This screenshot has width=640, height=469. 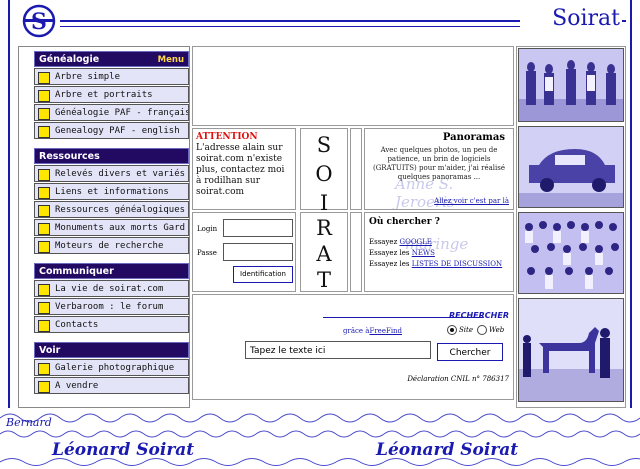 What do you see at coordinates (385, 331) in the screenshot?
I see `freefind-link: FreeFind` at bounding box center [385, 331].